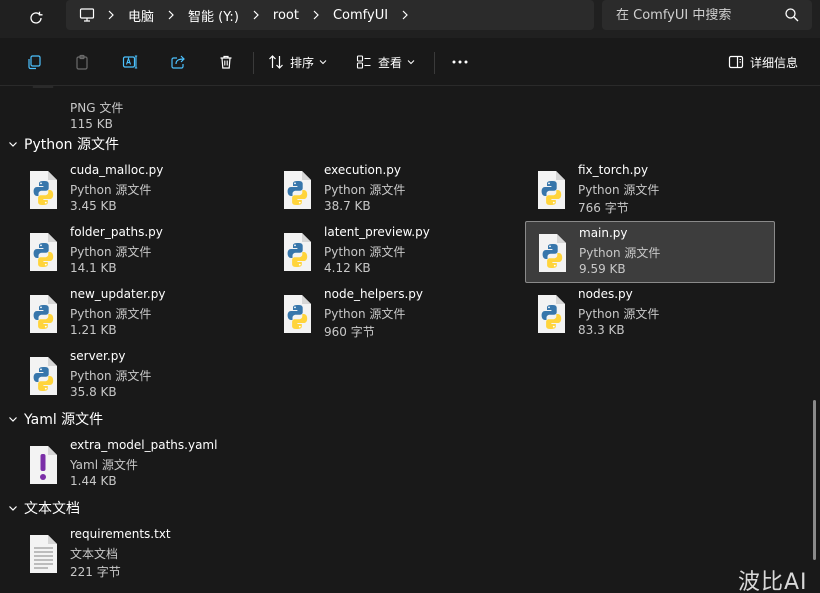 This screenshot has height=593, width=820. What do you see at coordinates (93, 330) in the screenshot?
I see `file-size: 1.21 KB` at bounding box center [93, 330].